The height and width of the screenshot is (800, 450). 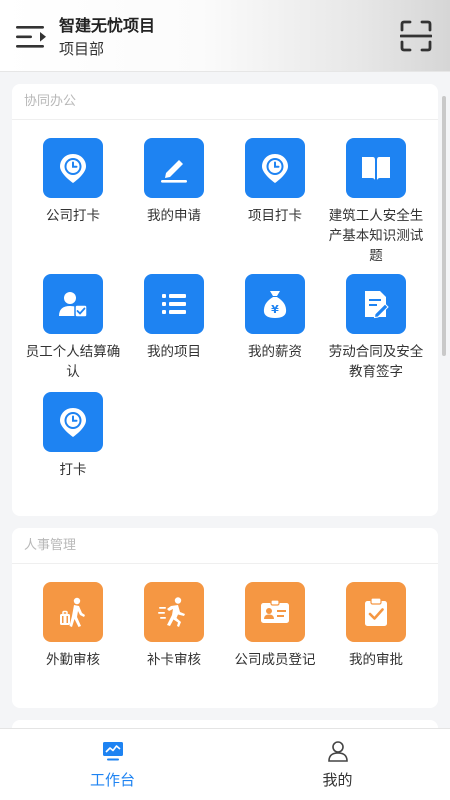 What do you see at coordinates (32, 37) in the screenshot?
I see `menu-icon` at bounding box center [32, 37].